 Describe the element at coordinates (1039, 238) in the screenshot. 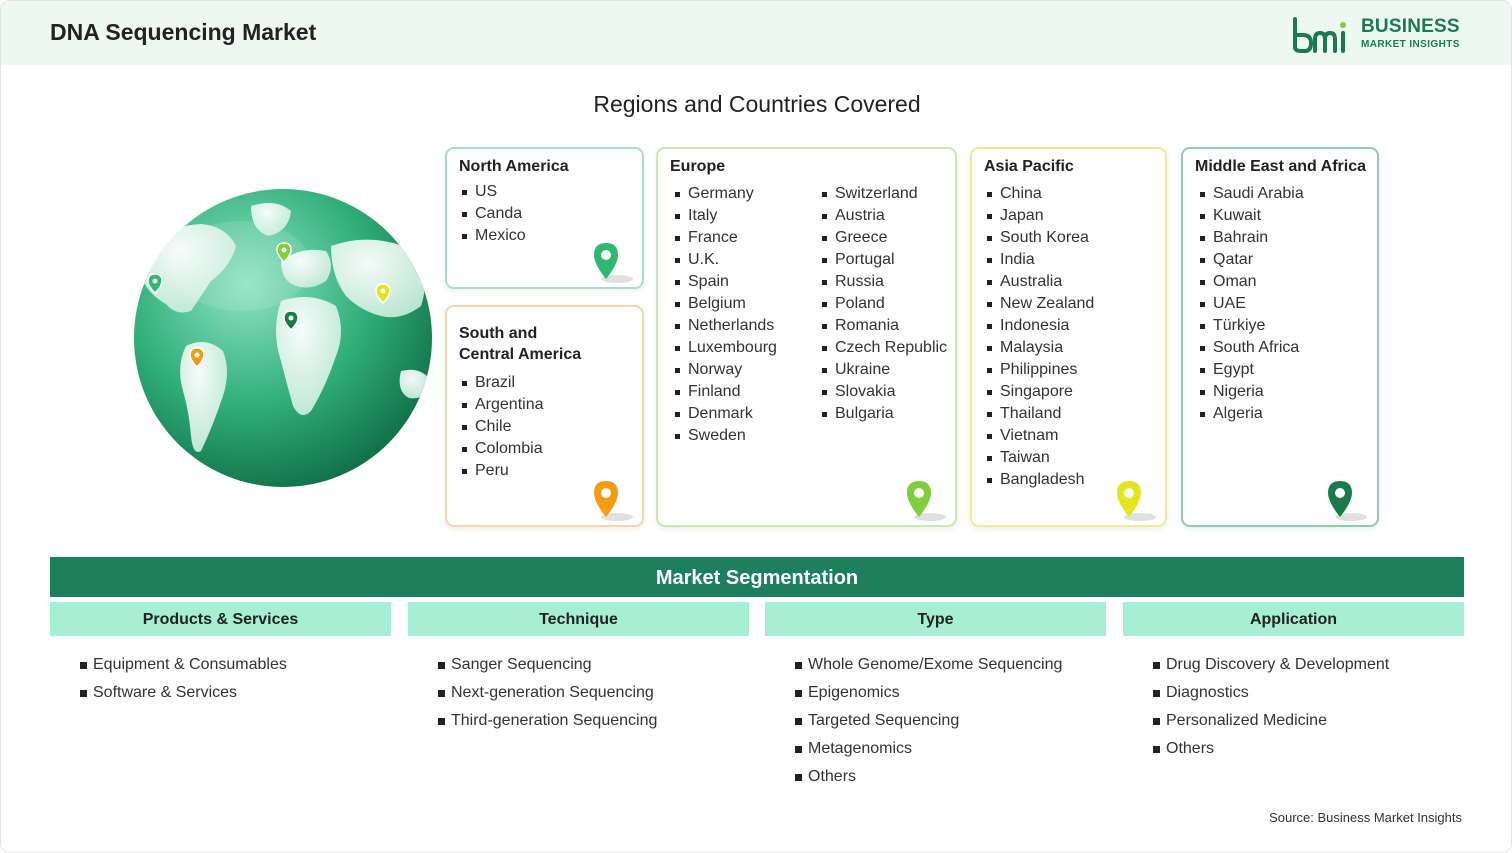

I see `country-item: South Korea` at that location.